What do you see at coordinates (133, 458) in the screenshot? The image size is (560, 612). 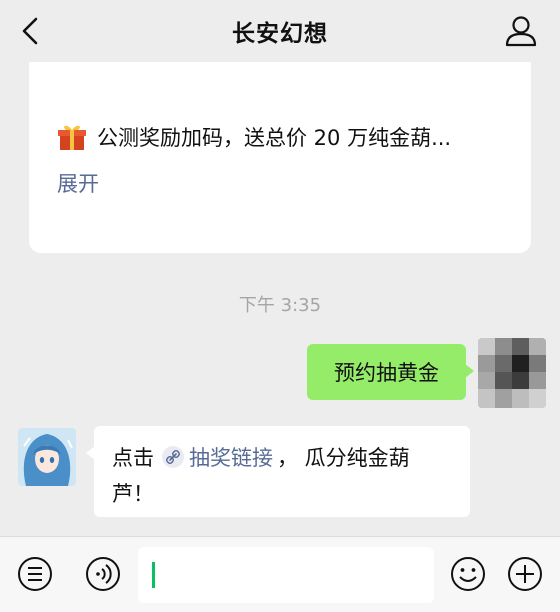 I see `message-prefix: 点击` at bounding box center [133, 458].